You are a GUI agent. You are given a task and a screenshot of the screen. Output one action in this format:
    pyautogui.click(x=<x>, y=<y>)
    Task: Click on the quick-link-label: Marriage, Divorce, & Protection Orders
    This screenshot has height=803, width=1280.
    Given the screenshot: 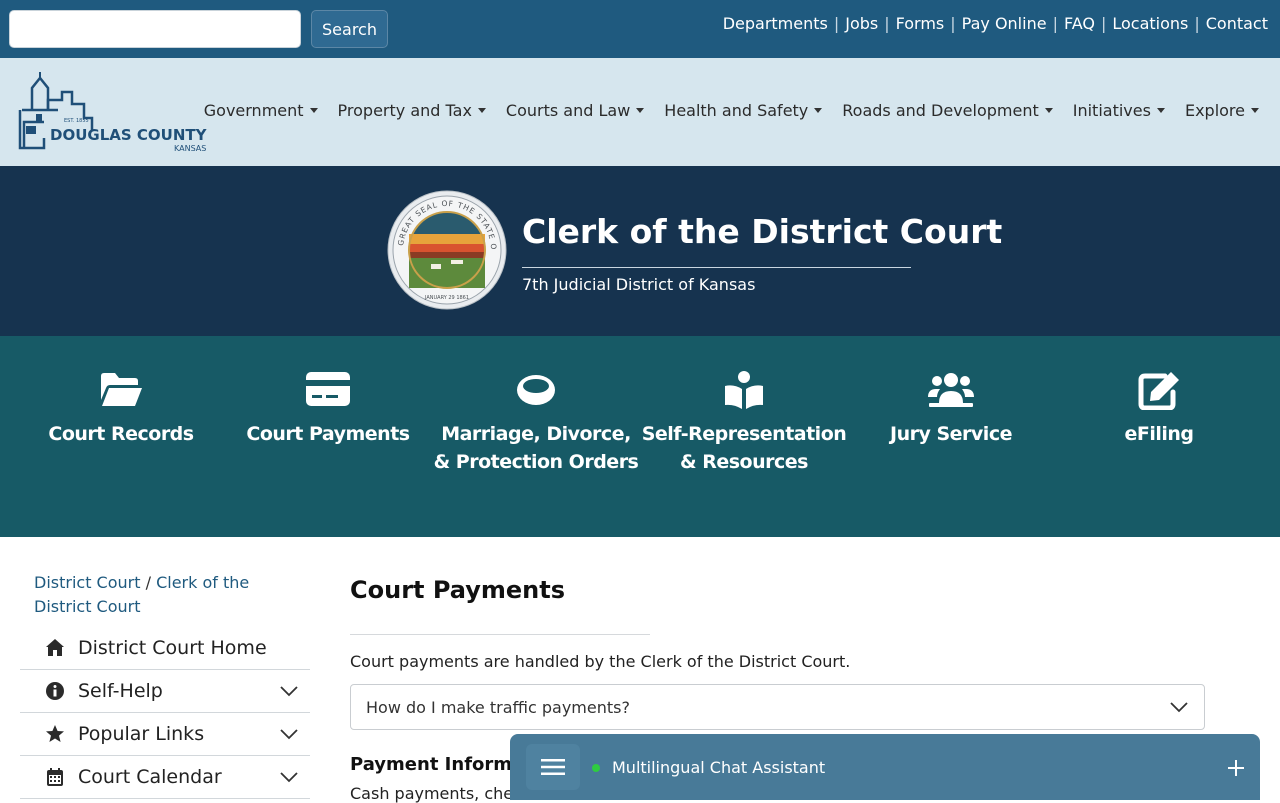 What is the action you would take?
    pyautogui.click(x=536, y=448)
    